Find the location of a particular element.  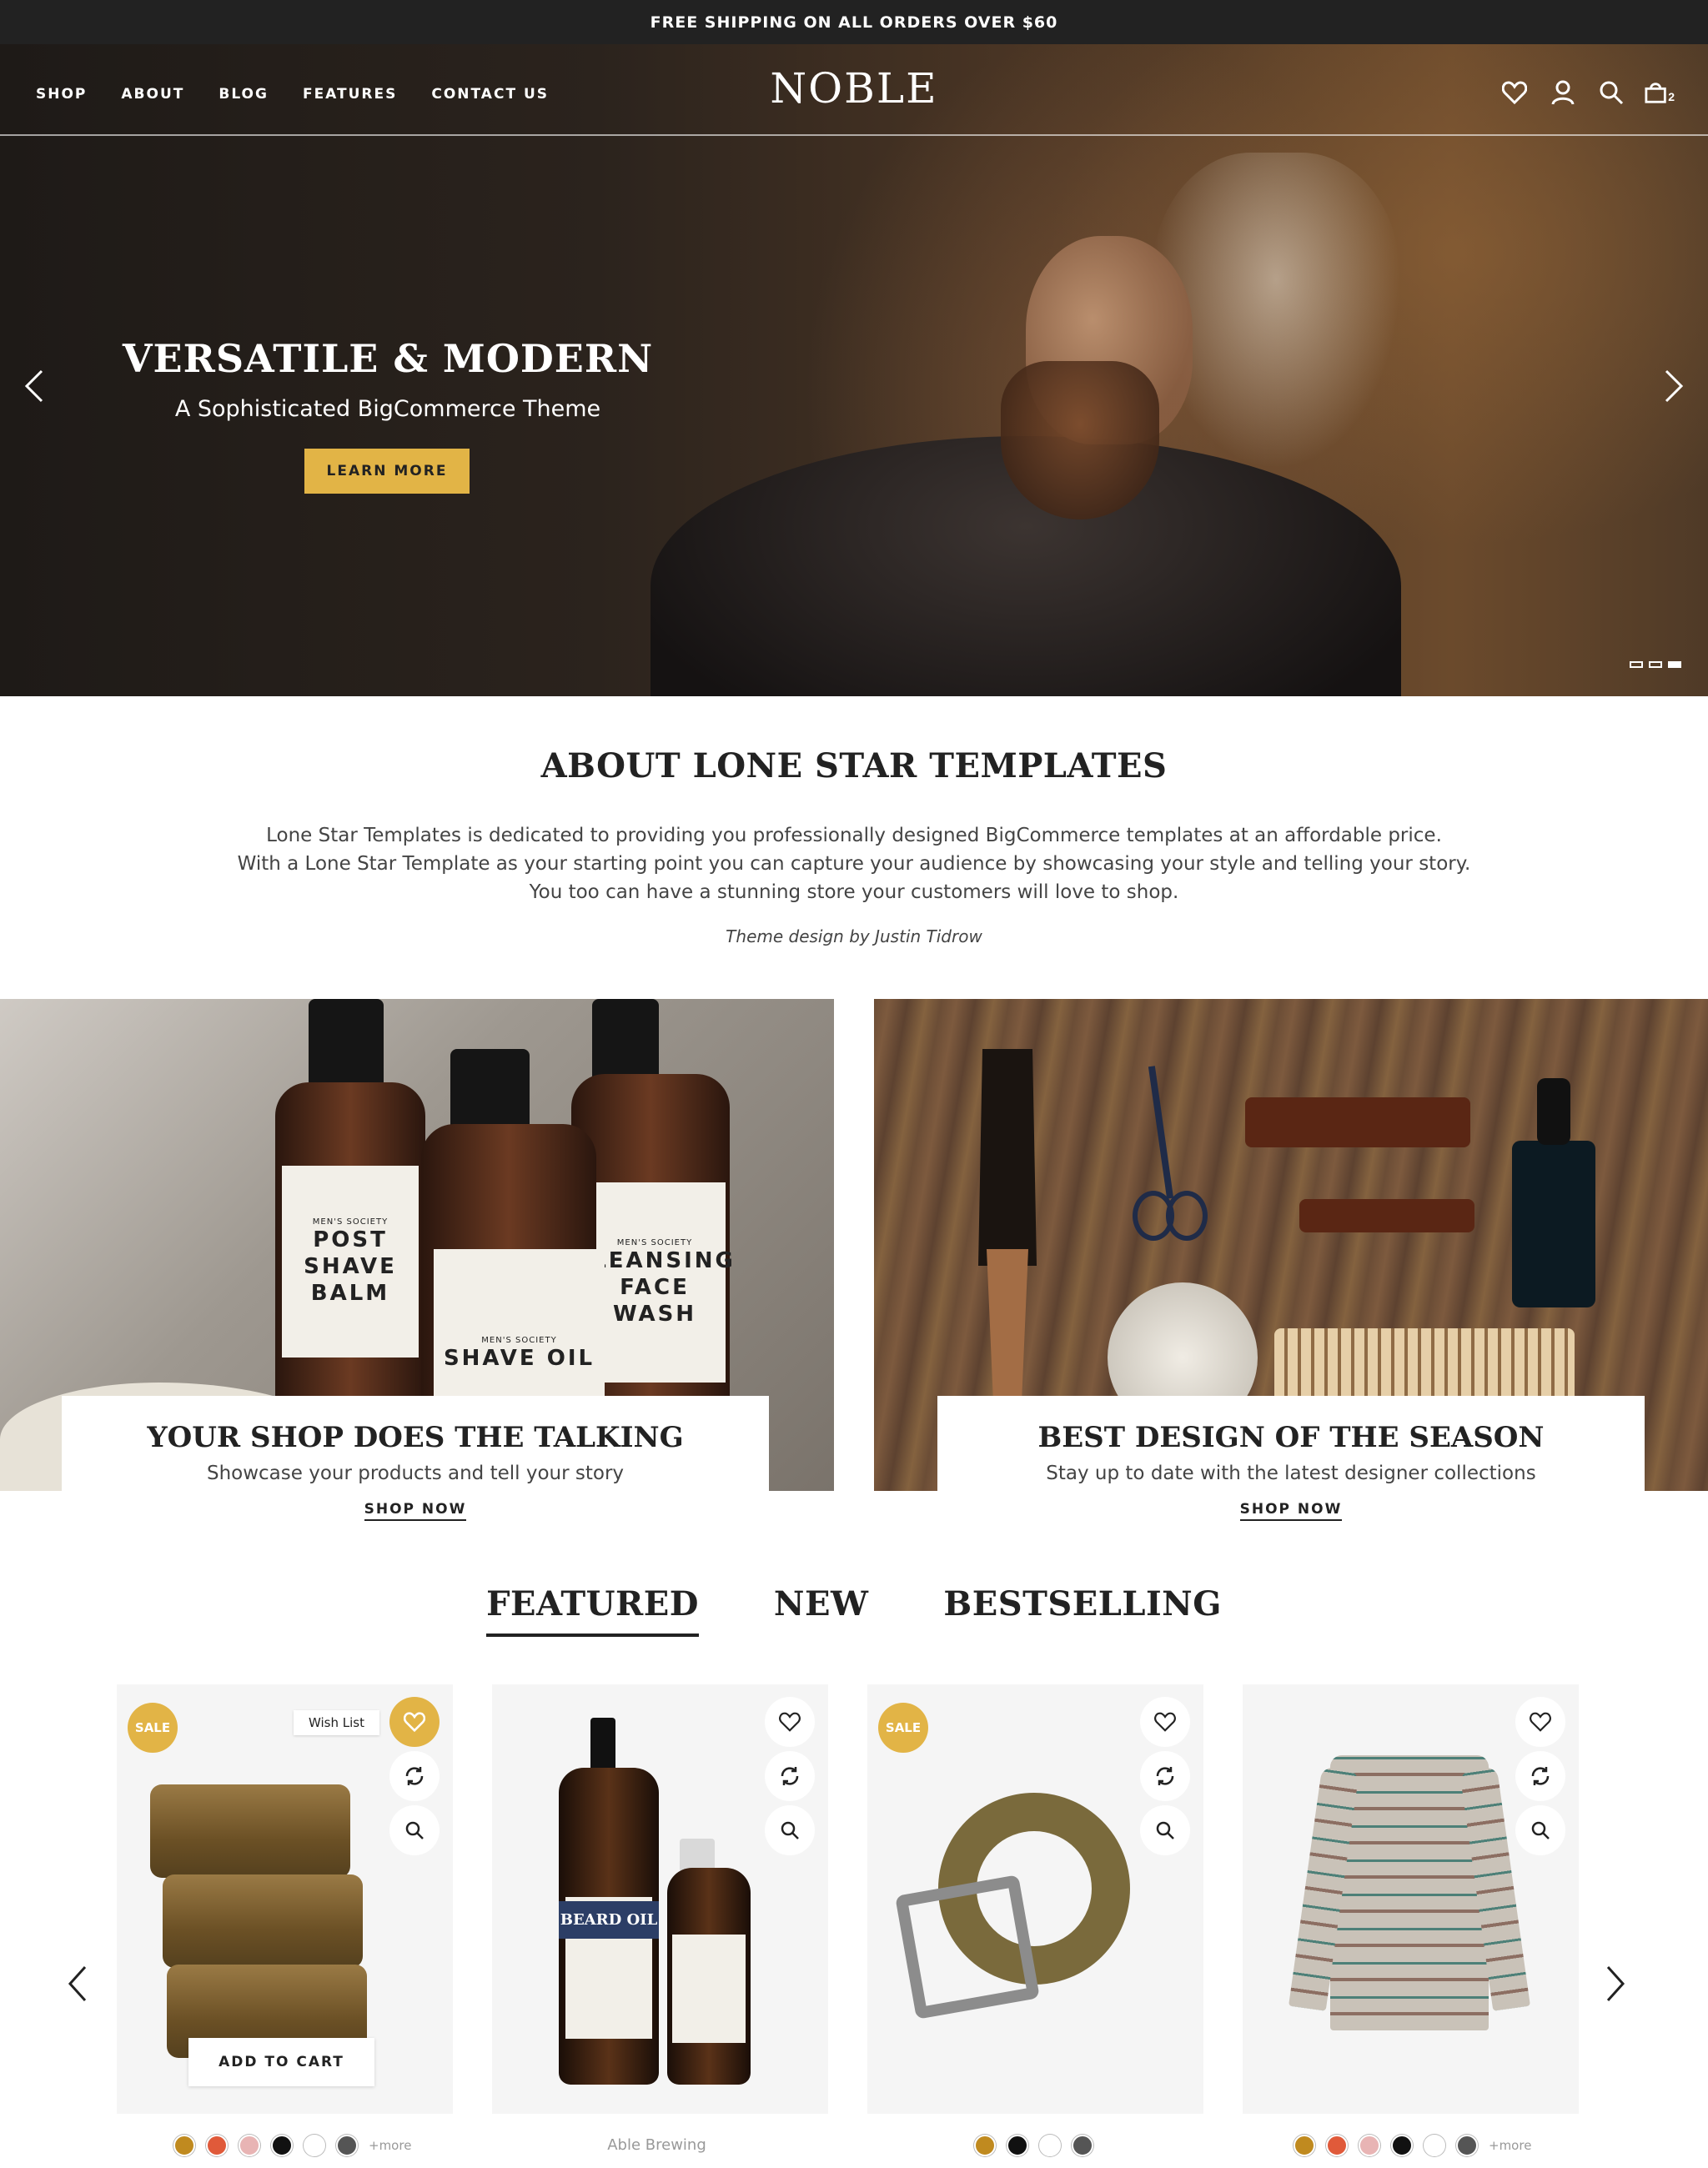

site-logo: NOBLE is located at coordinates (854, 88).